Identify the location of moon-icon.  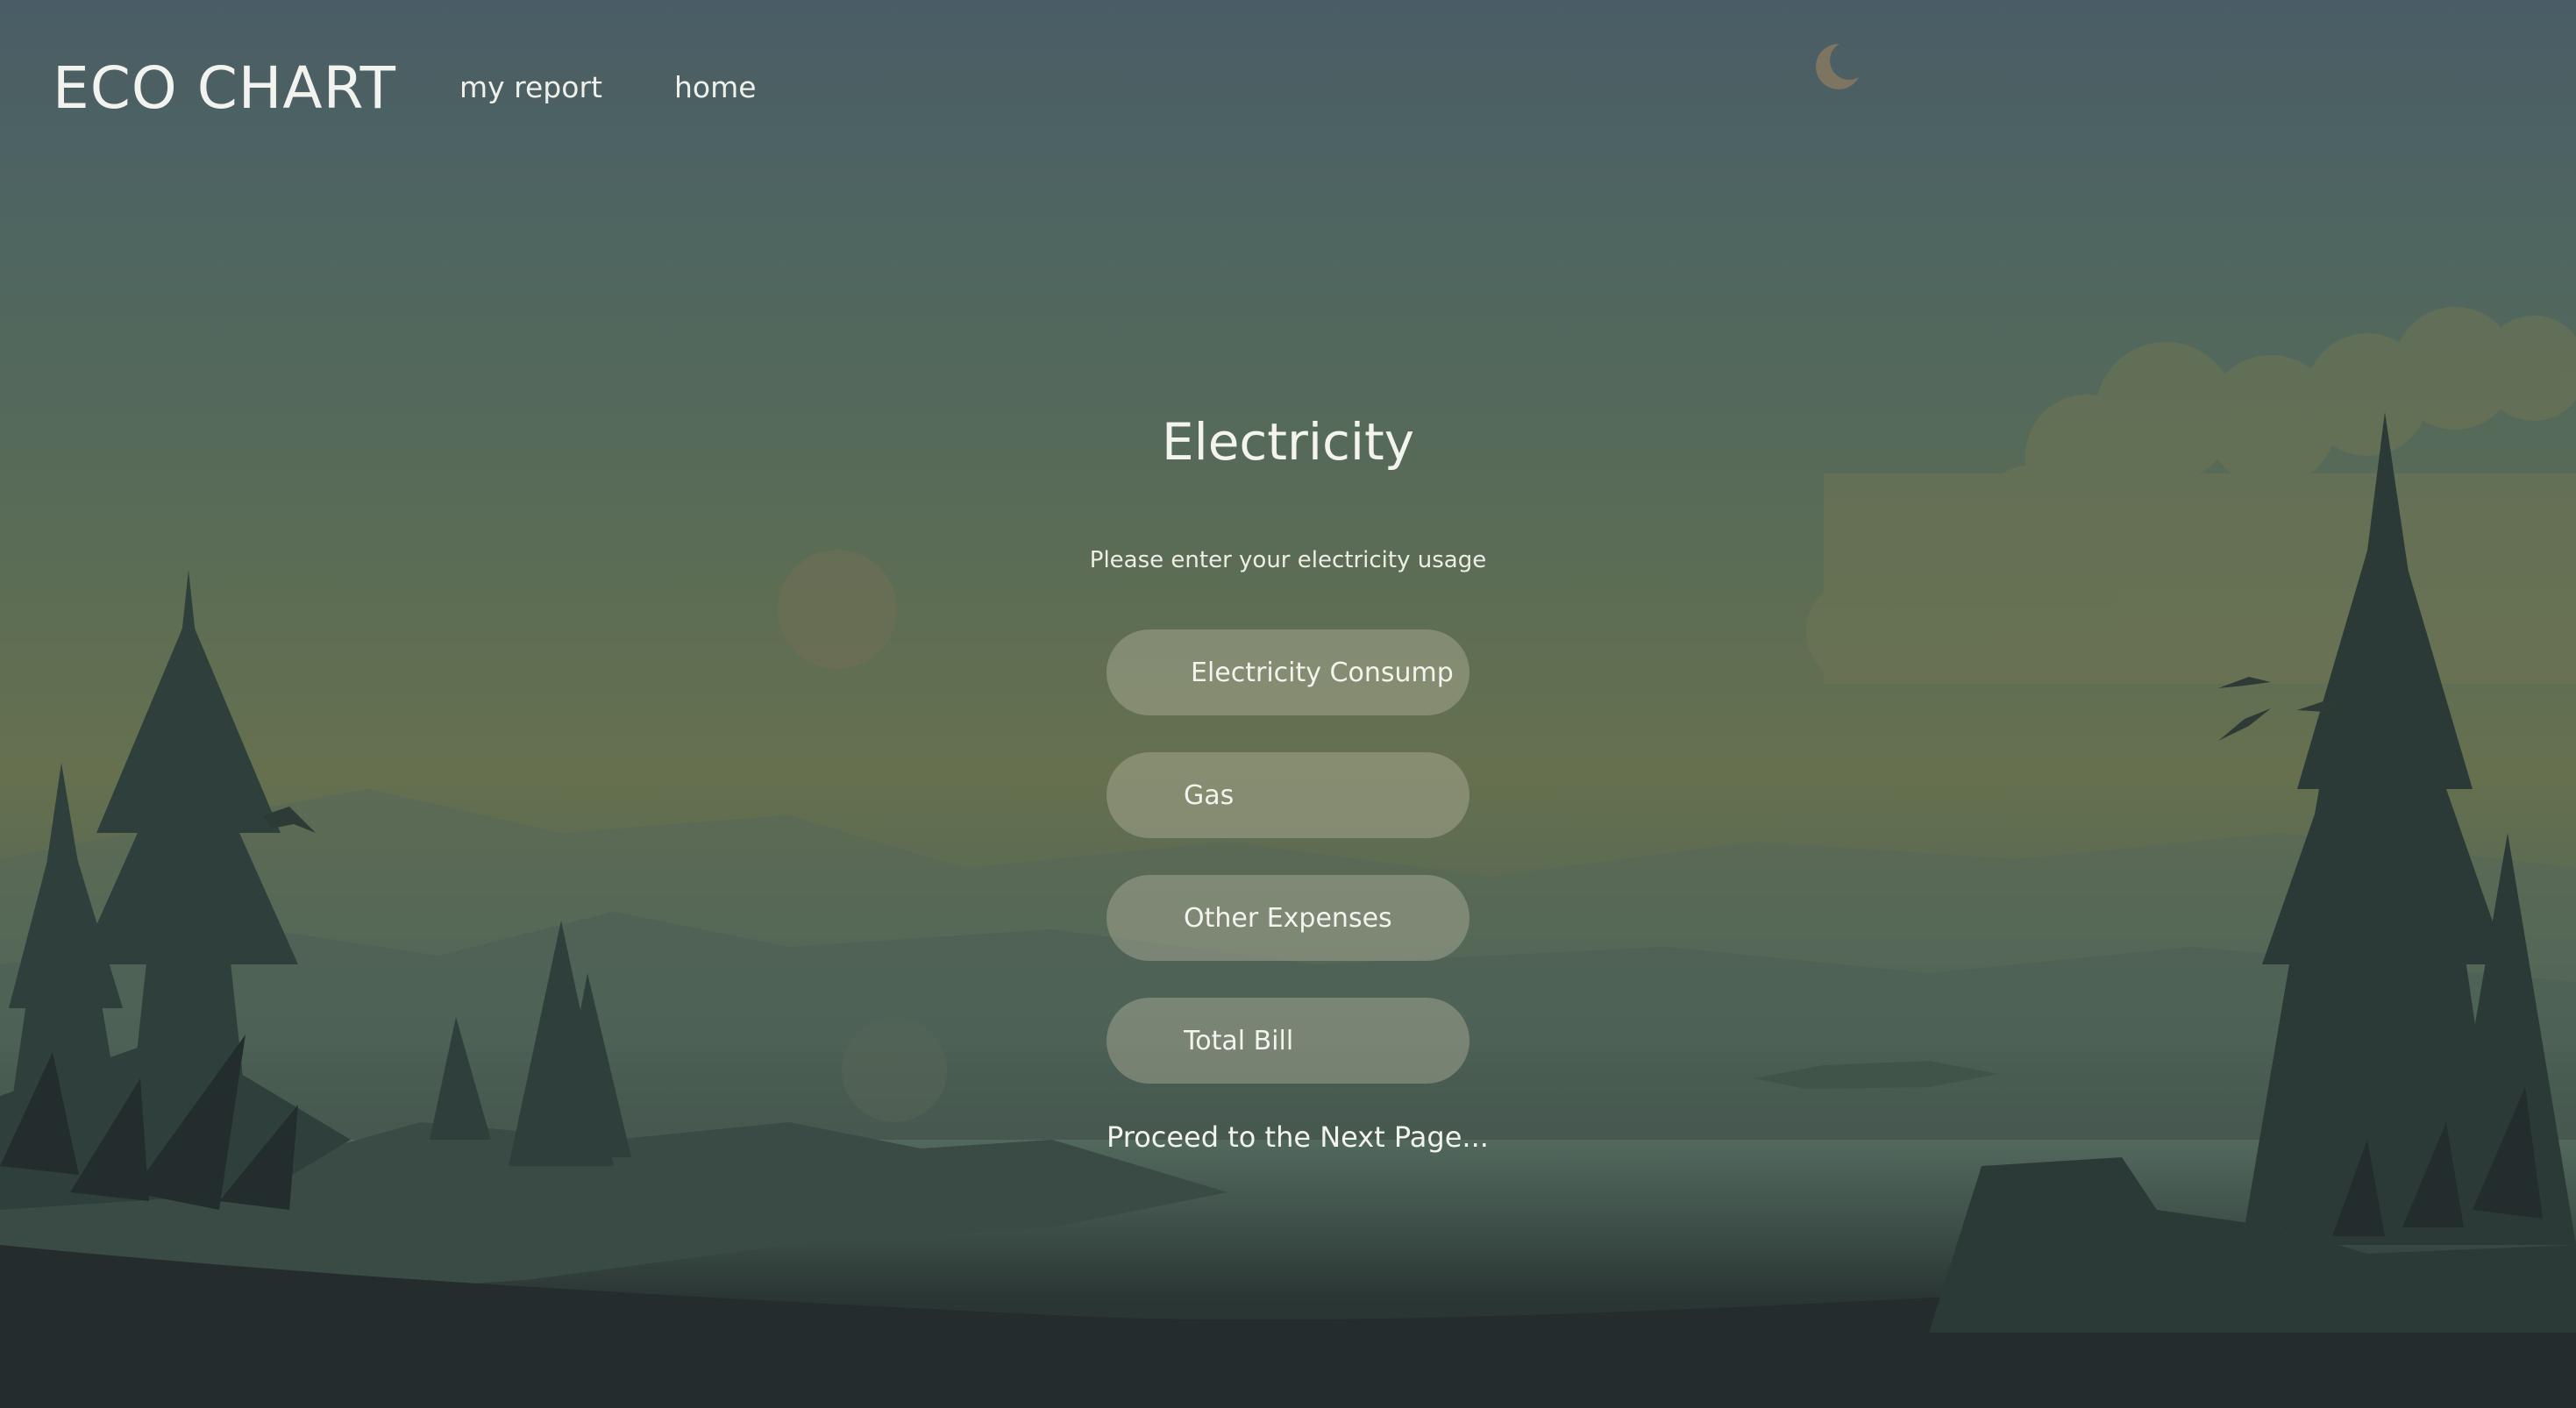
(1837, 66).